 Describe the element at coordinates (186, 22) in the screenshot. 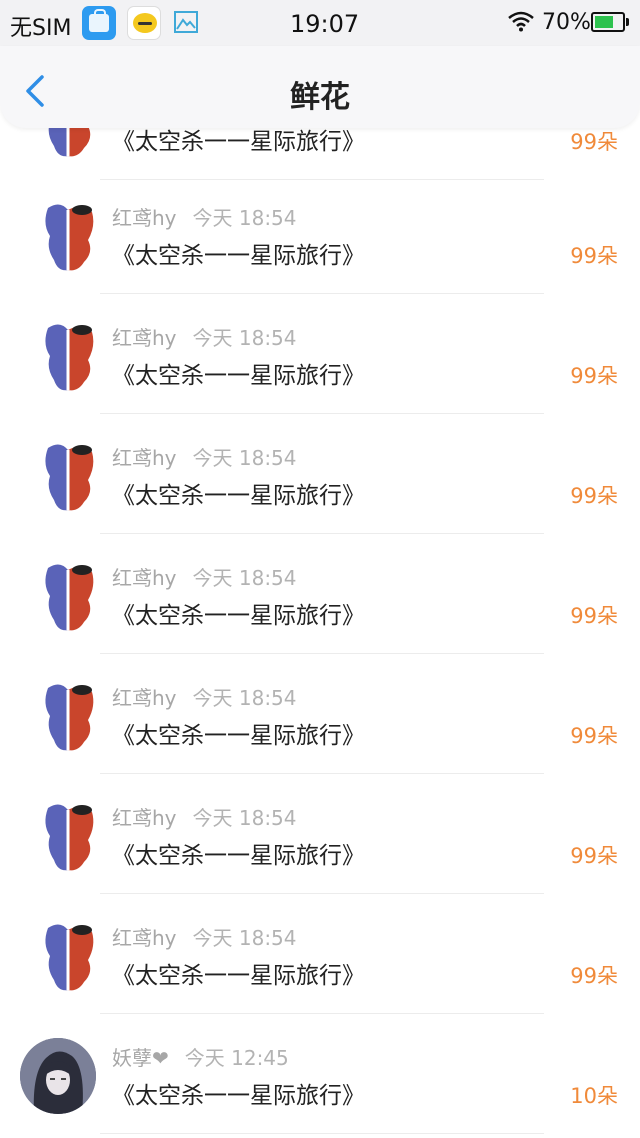

I see `gallery-icon` at that location.